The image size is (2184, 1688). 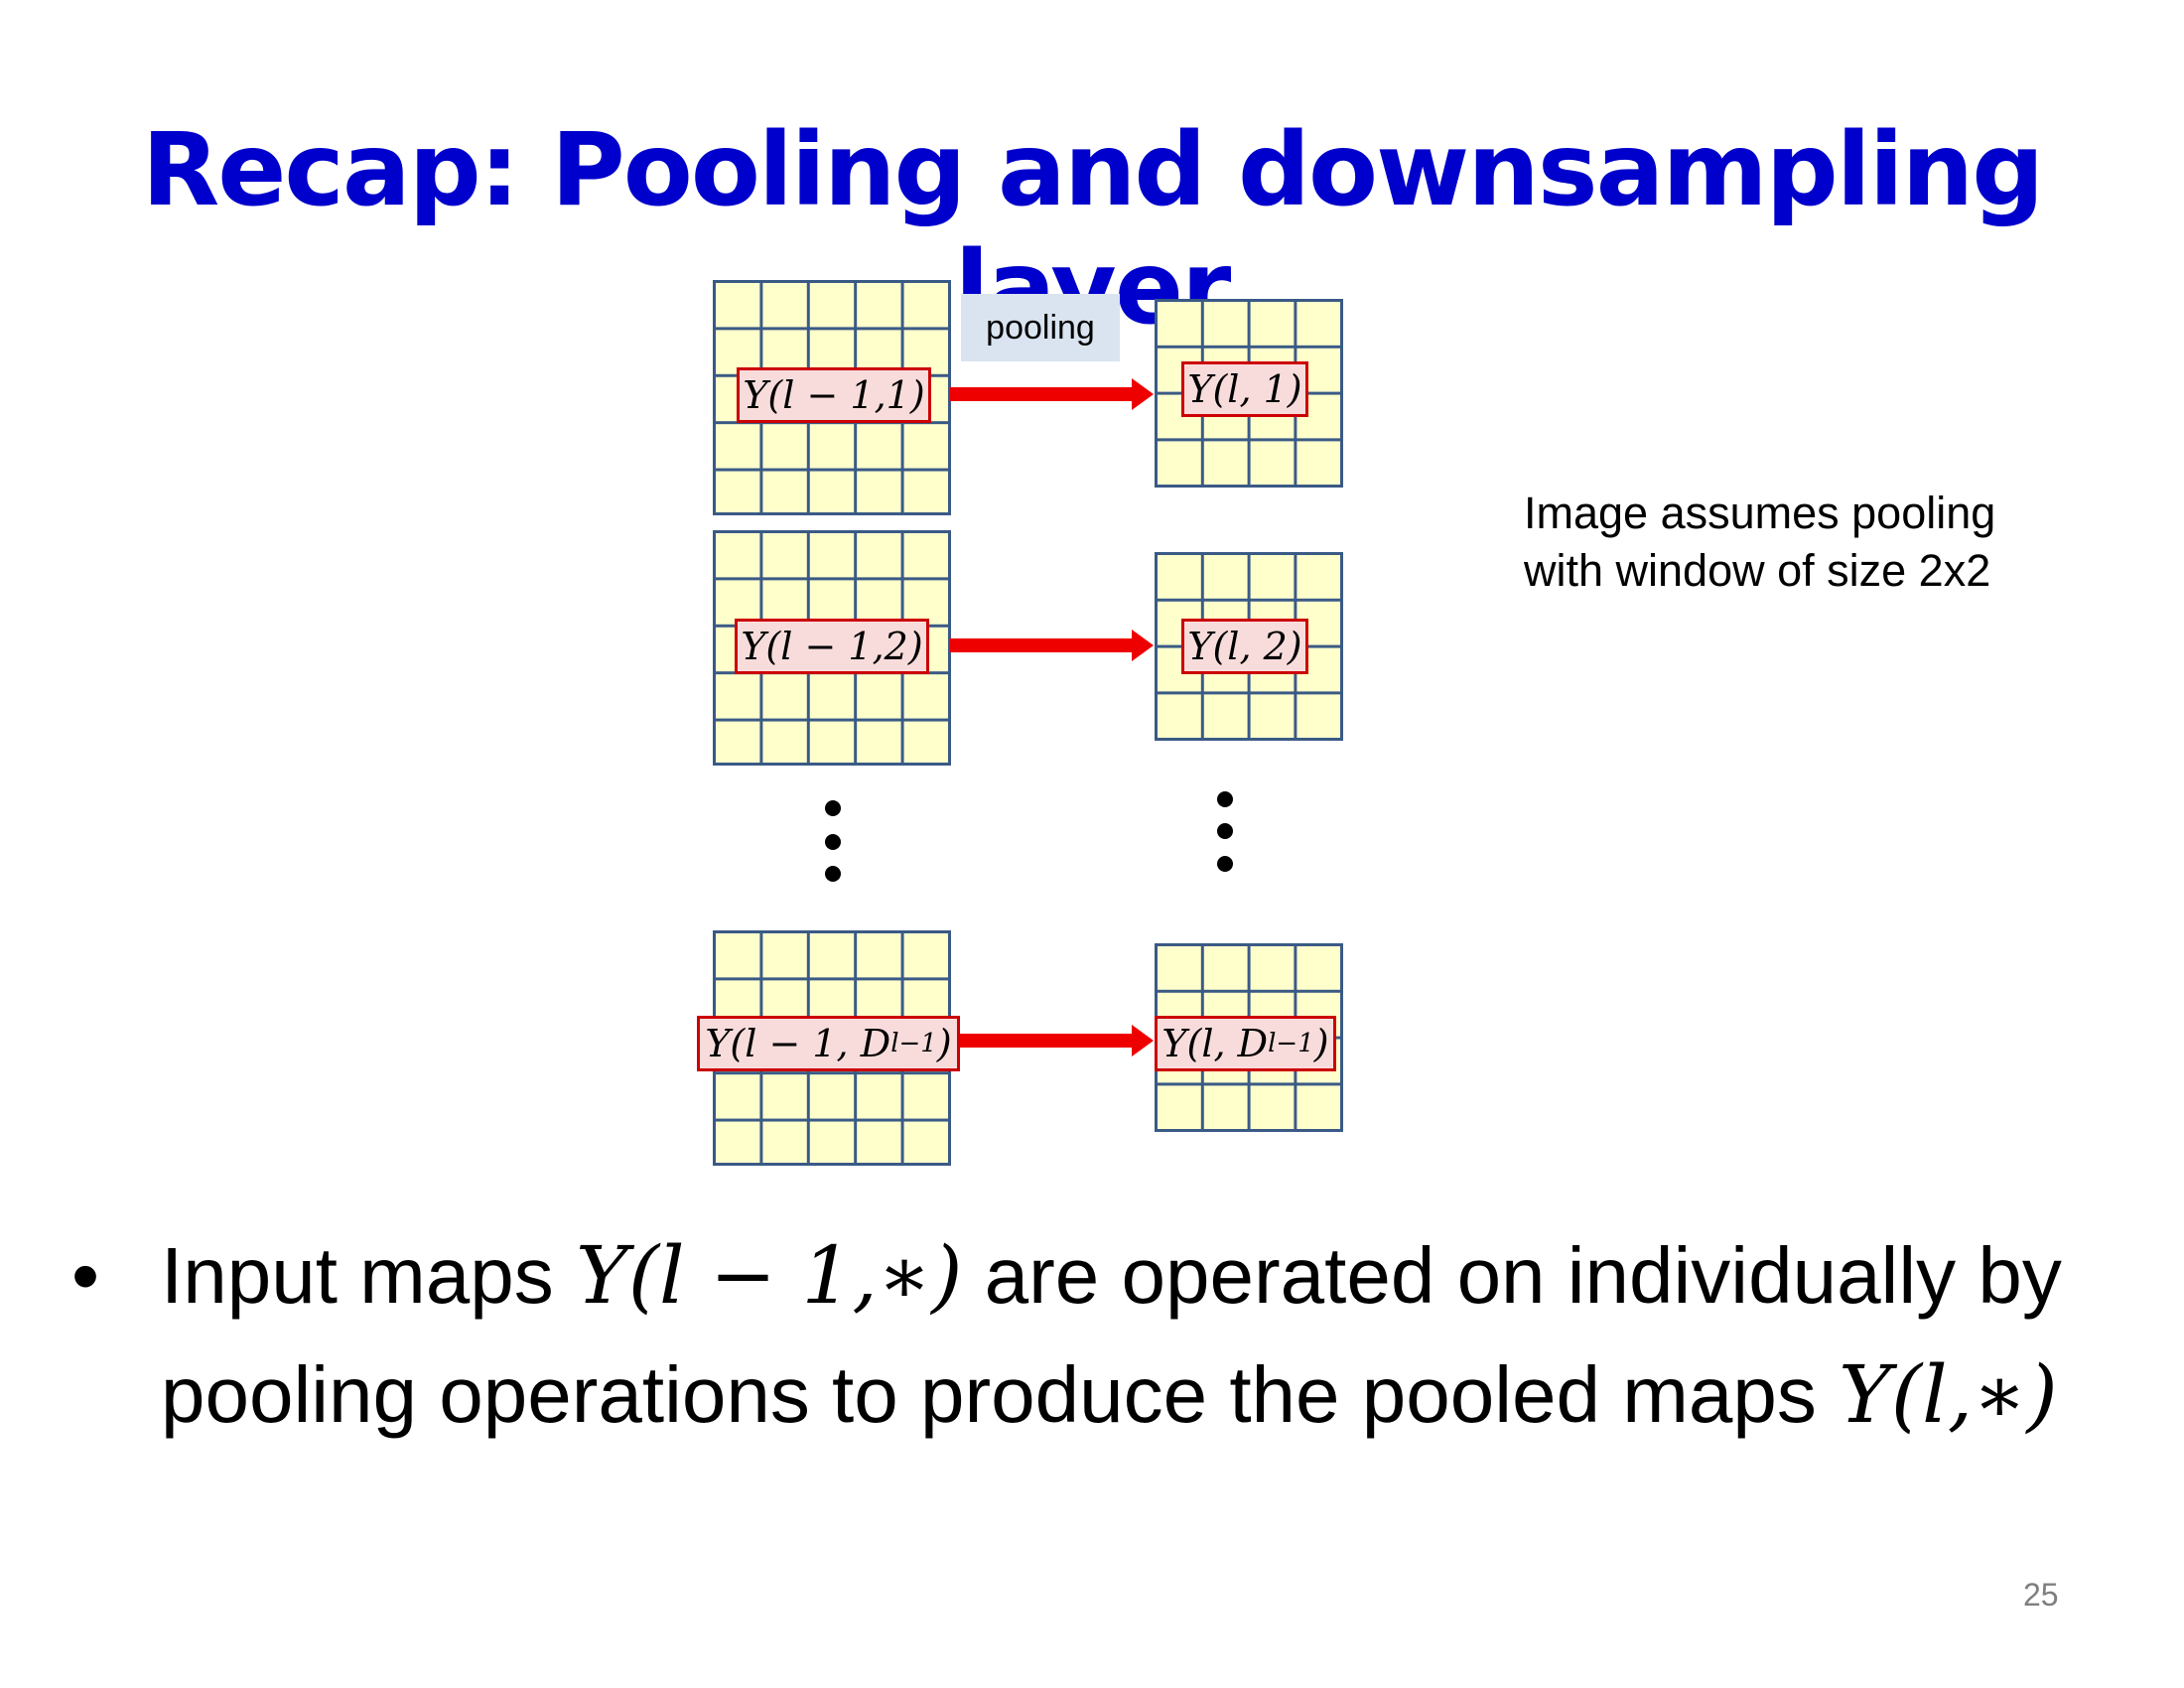 I want to click on input-label-2: Y(l − 1,2), so click(x=832, y=646).